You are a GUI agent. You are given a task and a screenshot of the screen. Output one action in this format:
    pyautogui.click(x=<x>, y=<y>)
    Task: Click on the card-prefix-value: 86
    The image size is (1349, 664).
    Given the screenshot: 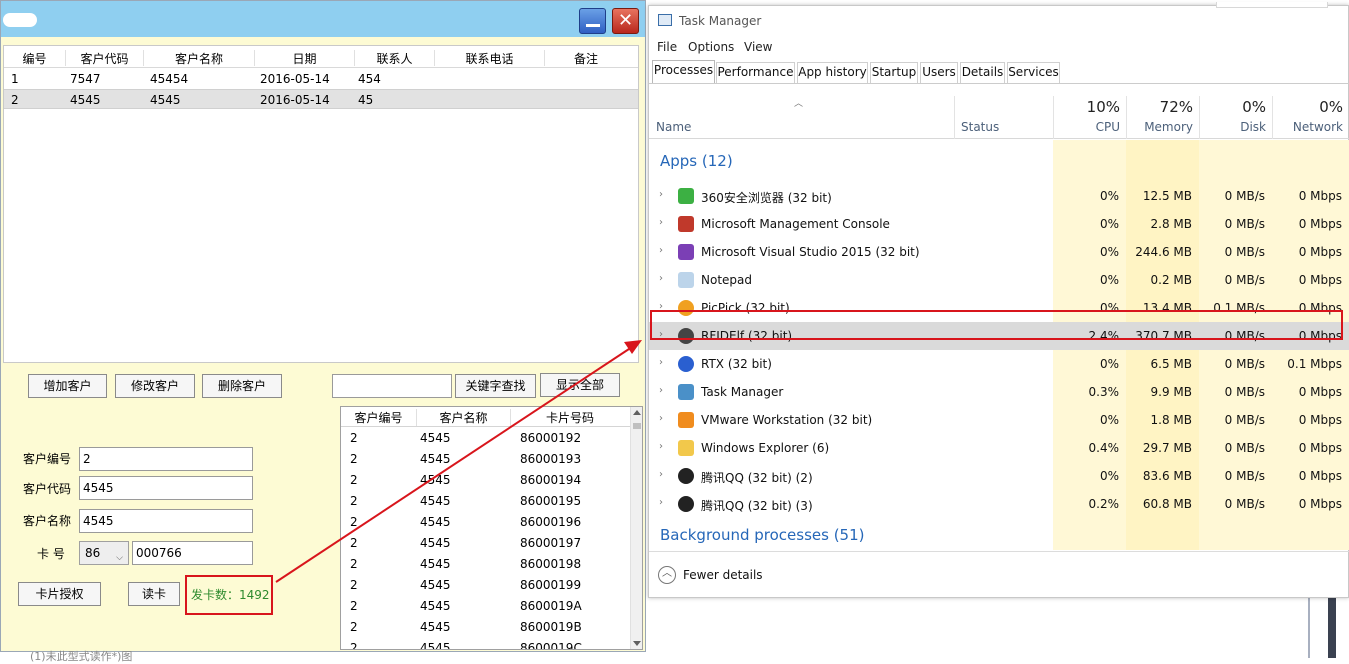 What is the action you would take?
    pyautogui.click(x=93, y=553)
    